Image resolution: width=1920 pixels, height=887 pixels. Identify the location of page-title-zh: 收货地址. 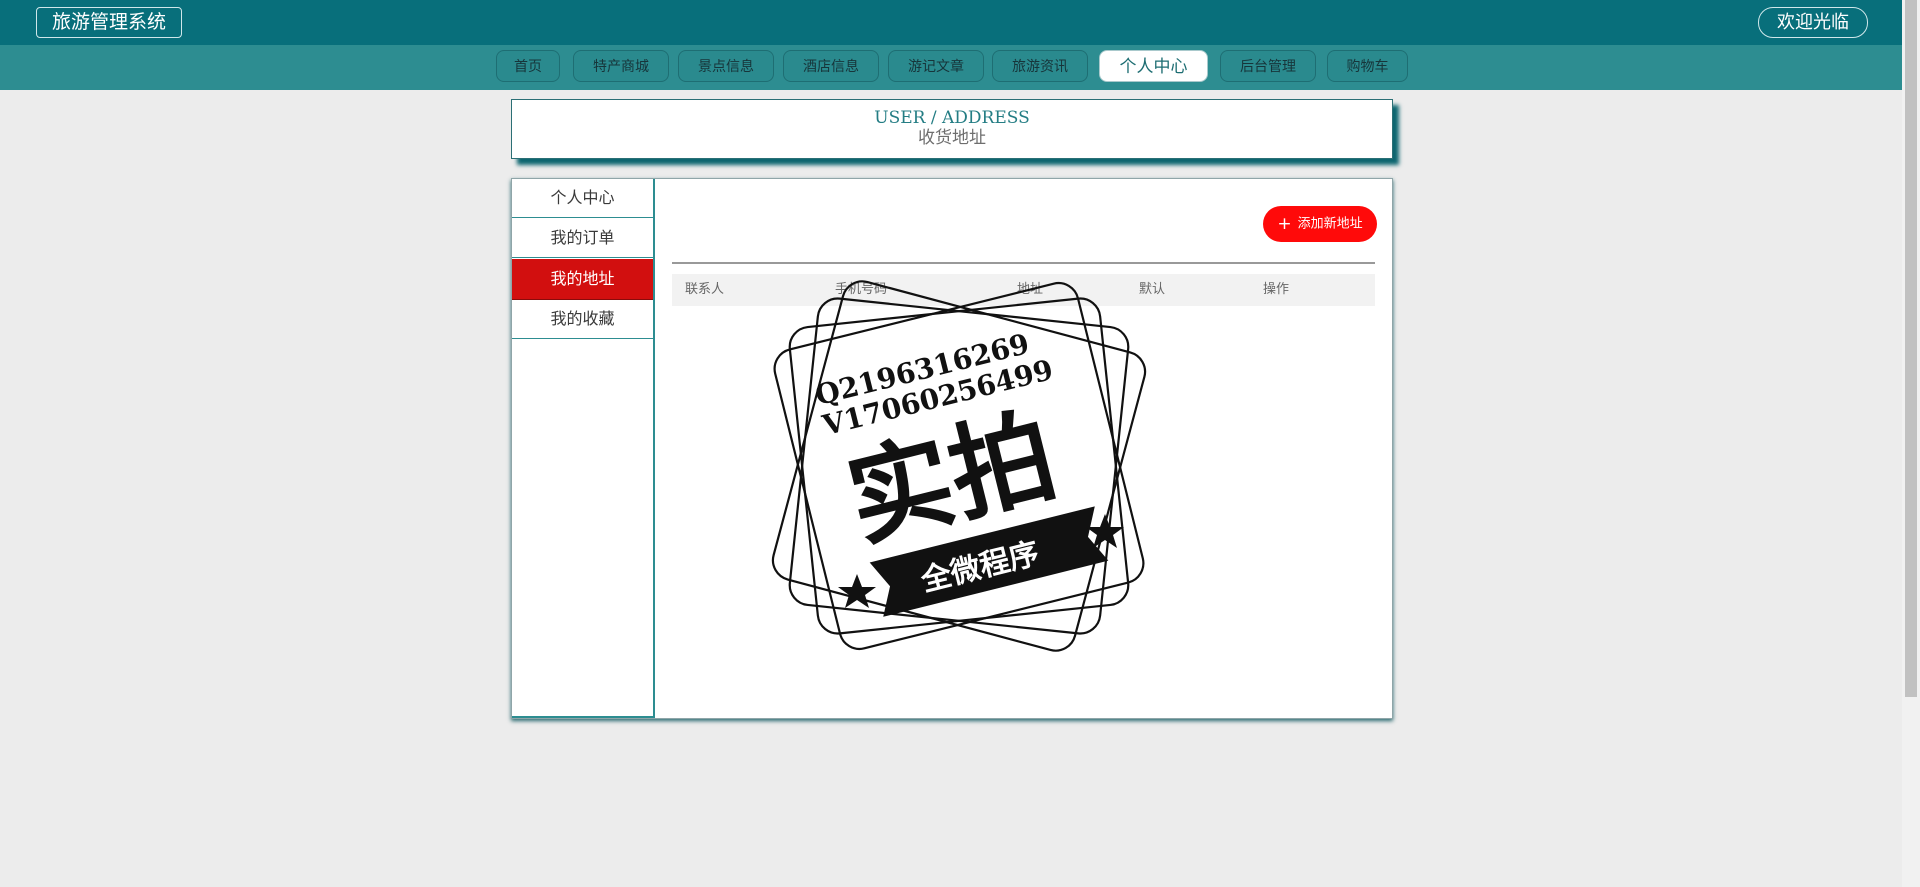
(952, 138).